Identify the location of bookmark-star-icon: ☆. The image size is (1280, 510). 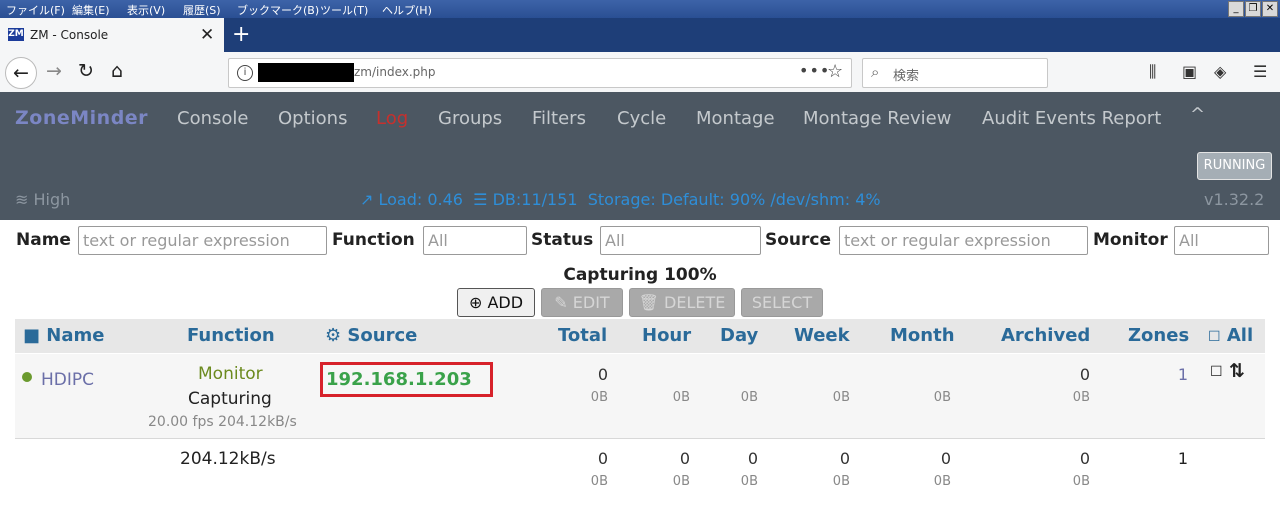
(835, 71).